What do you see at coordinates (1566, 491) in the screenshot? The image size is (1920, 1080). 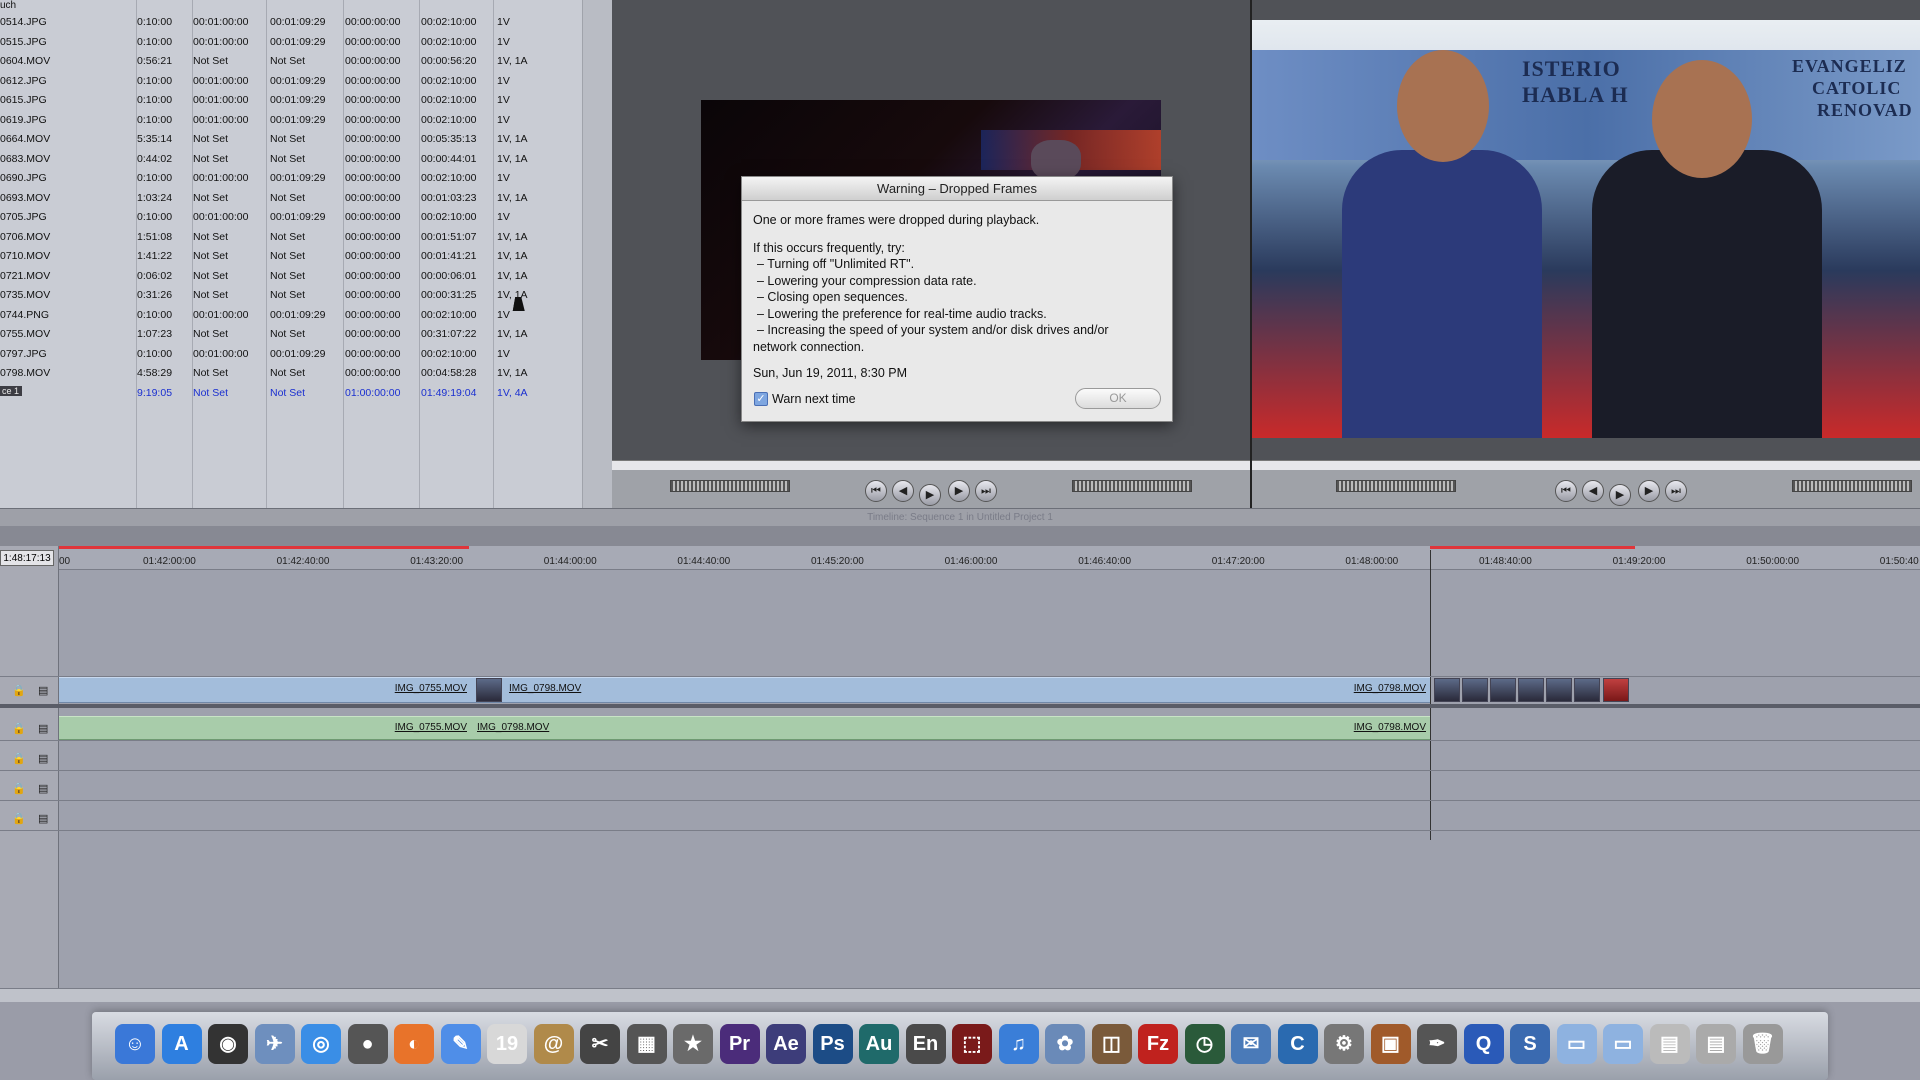 I see `canvas-prev-edit-button: ⏮` at bounding box center [1566, 491].